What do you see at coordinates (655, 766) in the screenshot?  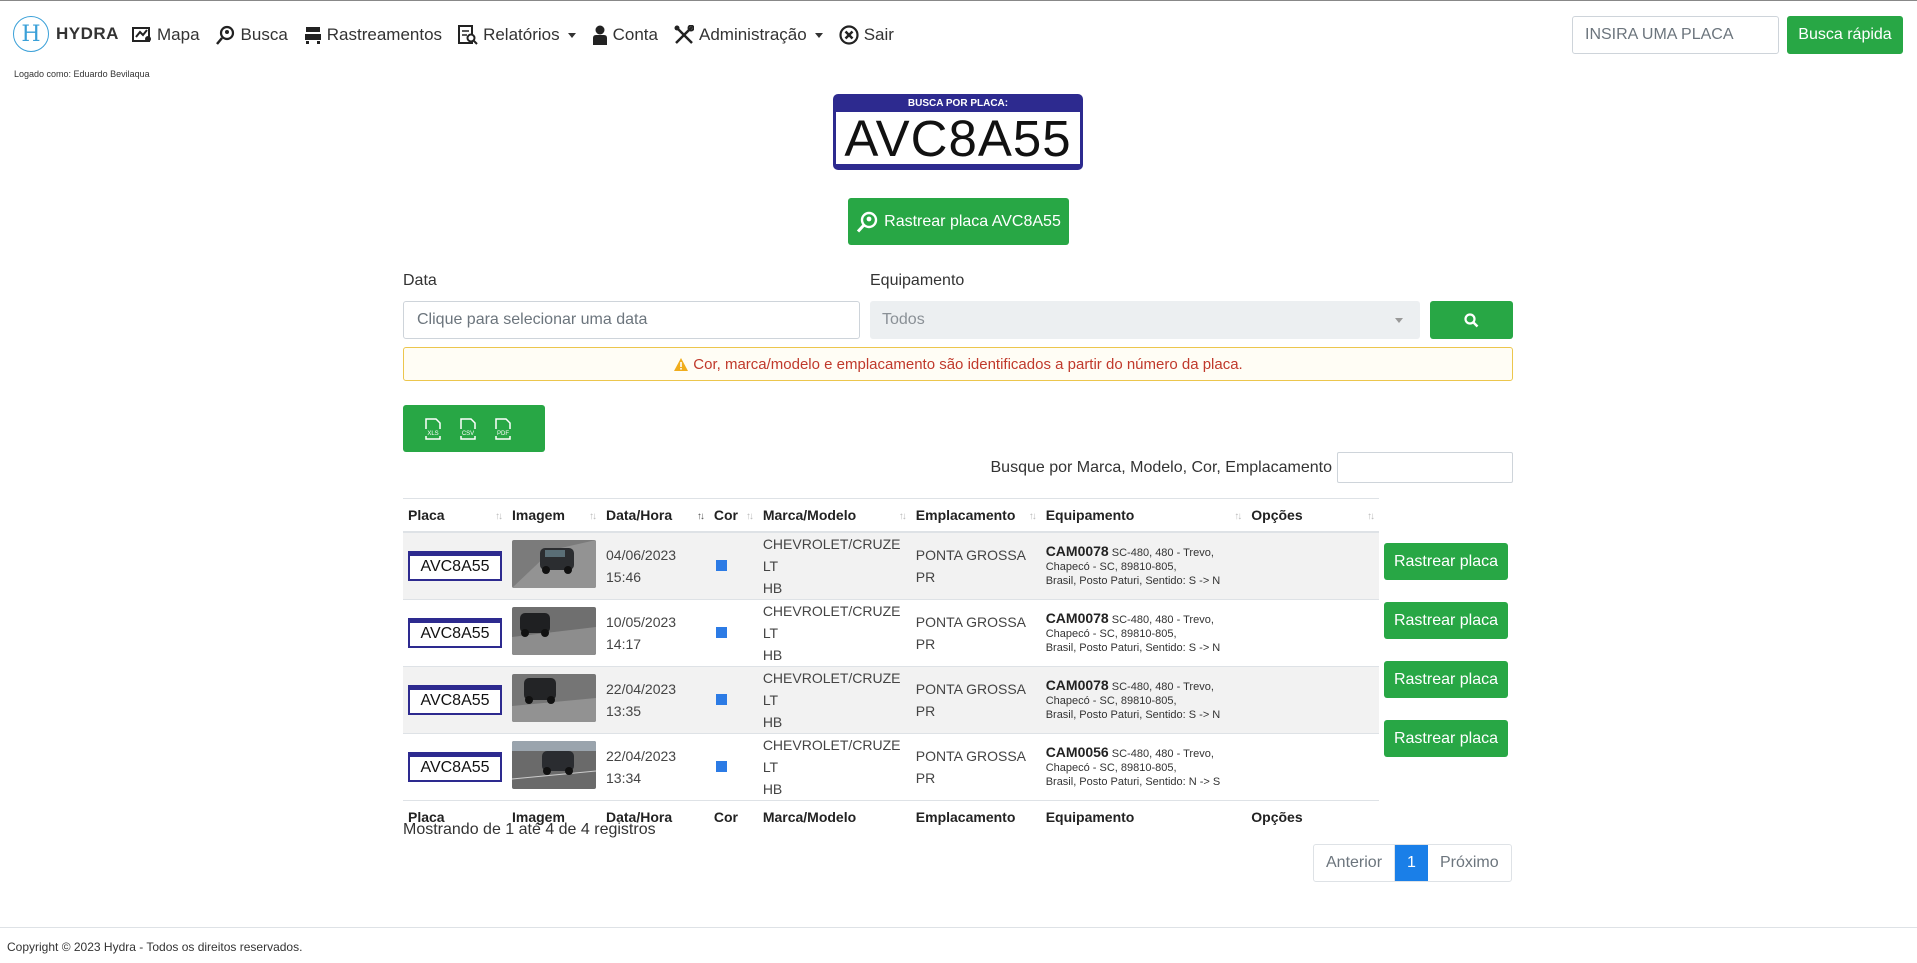 I see `cell-data-hora: 22/04/2023 13:34` at bounding box center [655, 766].